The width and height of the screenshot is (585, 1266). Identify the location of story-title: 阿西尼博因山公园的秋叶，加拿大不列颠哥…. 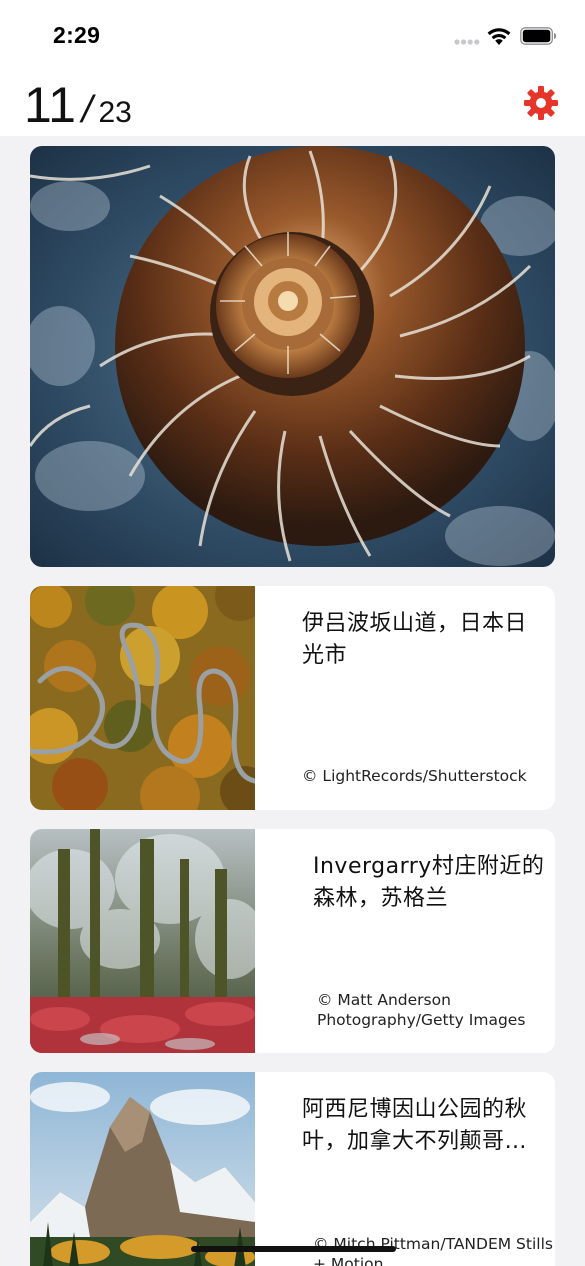
(415, 1125).